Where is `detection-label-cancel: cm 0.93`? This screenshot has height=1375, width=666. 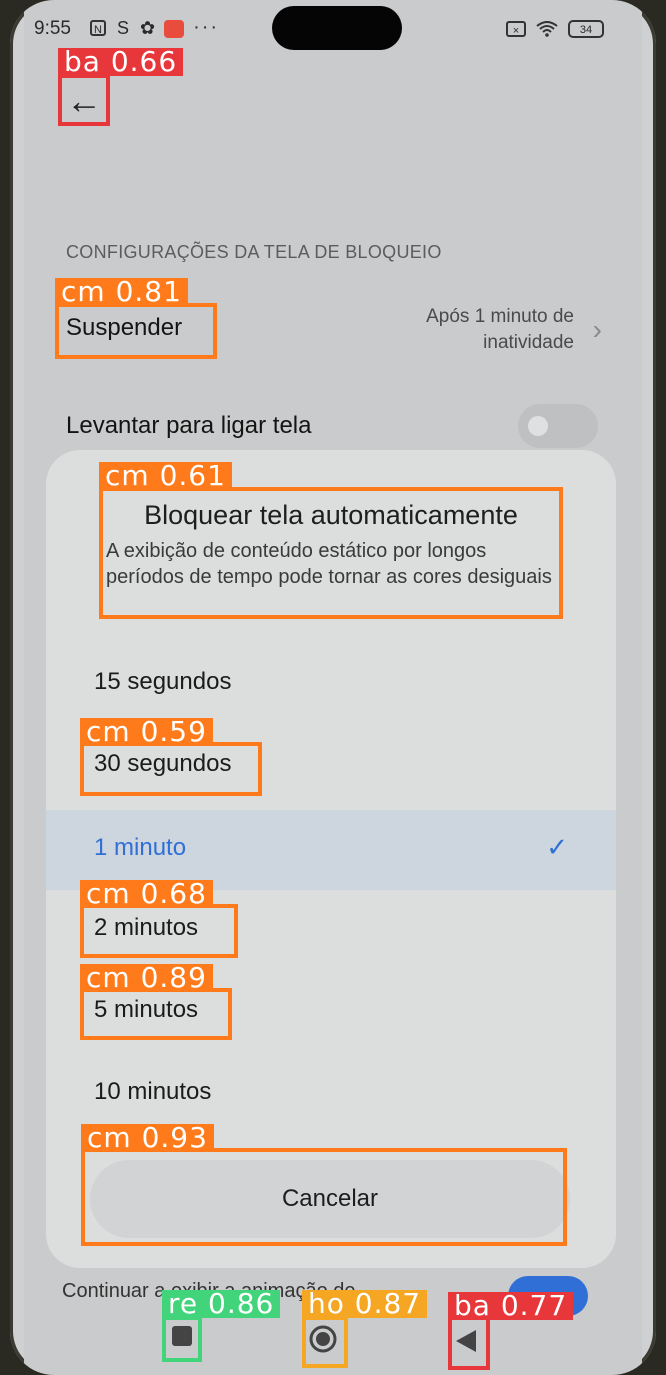 detection-label-cancel: cm 0.93 is located at coordinates (147, 1138).